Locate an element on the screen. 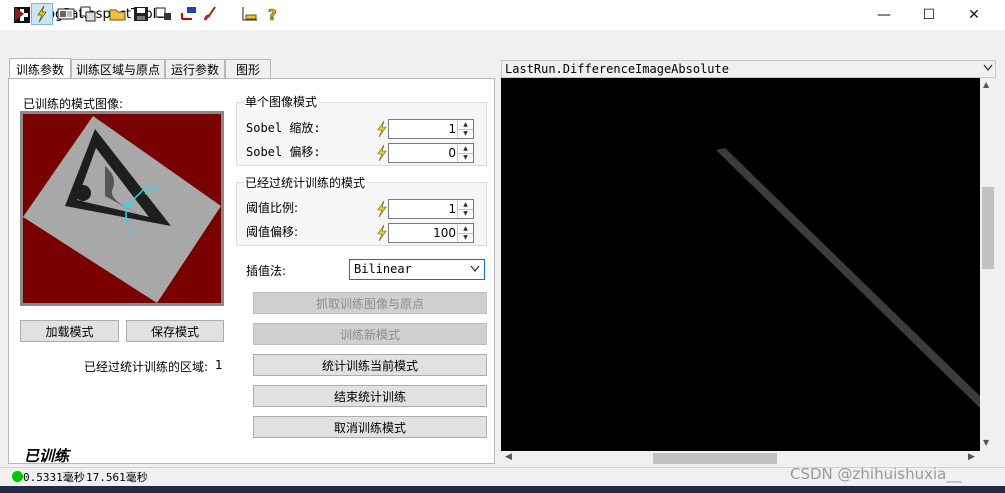  threshold-ratio-electric-icon is located at coordinates (382, 209).